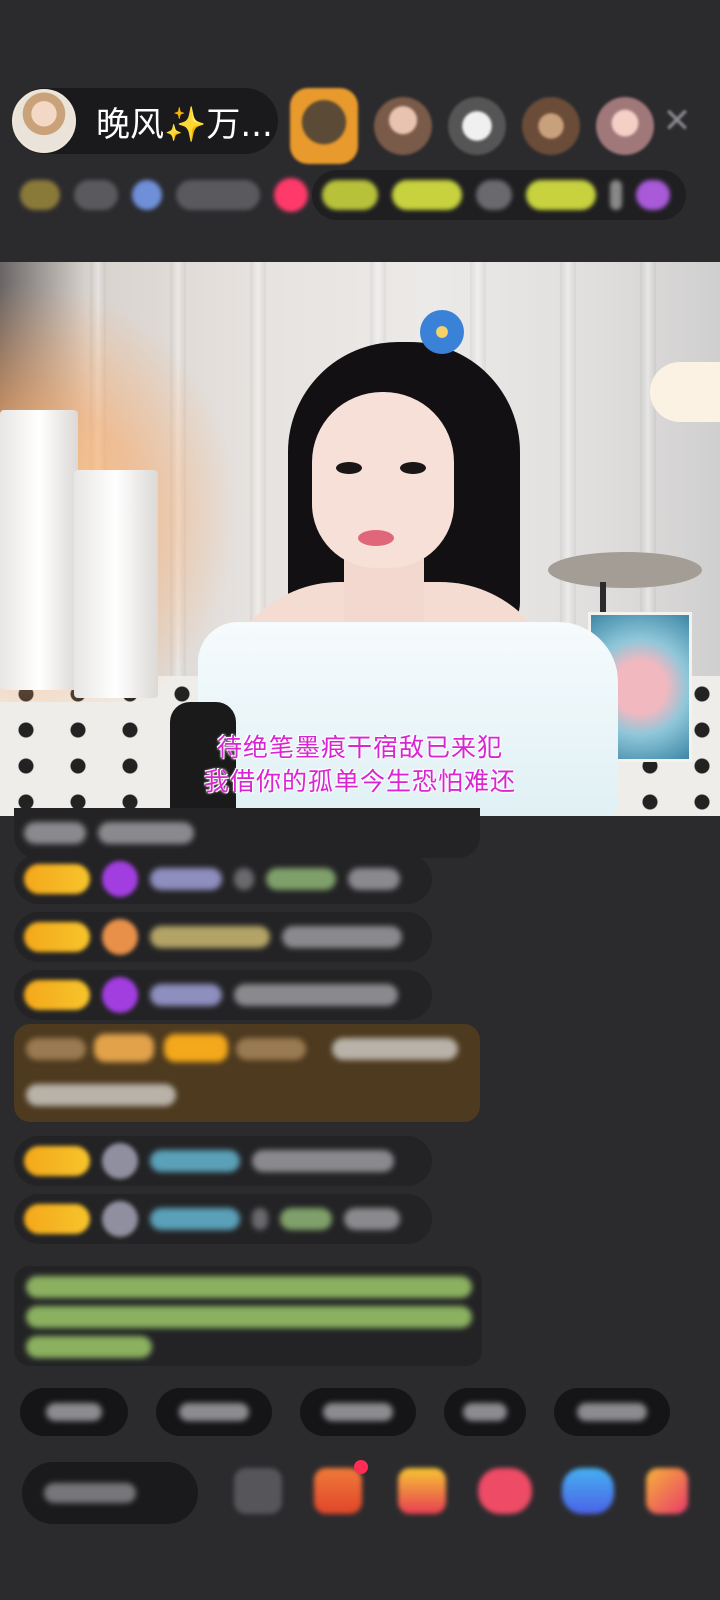 The height and width of the screenshot is (1600, 720). Describe the element at coordinates (120, 937) in the screenshot. I see `fan-icon` at that location.